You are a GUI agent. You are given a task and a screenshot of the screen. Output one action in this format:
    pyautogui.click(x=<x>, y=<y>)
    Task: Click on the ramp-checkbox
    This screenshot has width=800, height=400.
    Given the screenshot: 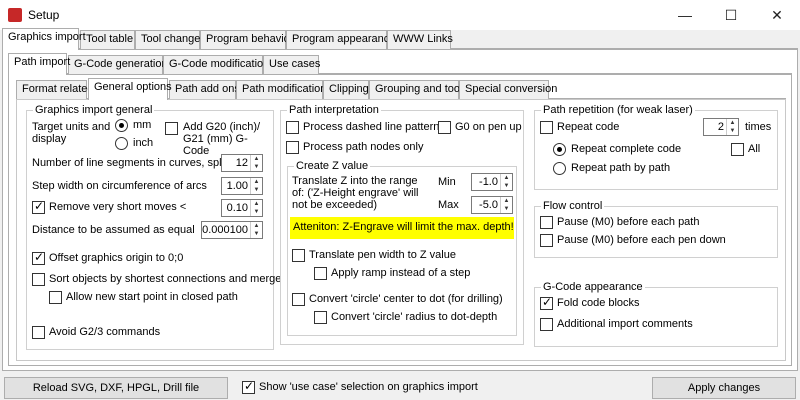 What is the action you would take?
    pyautogui.click(x=320, y=273)
    